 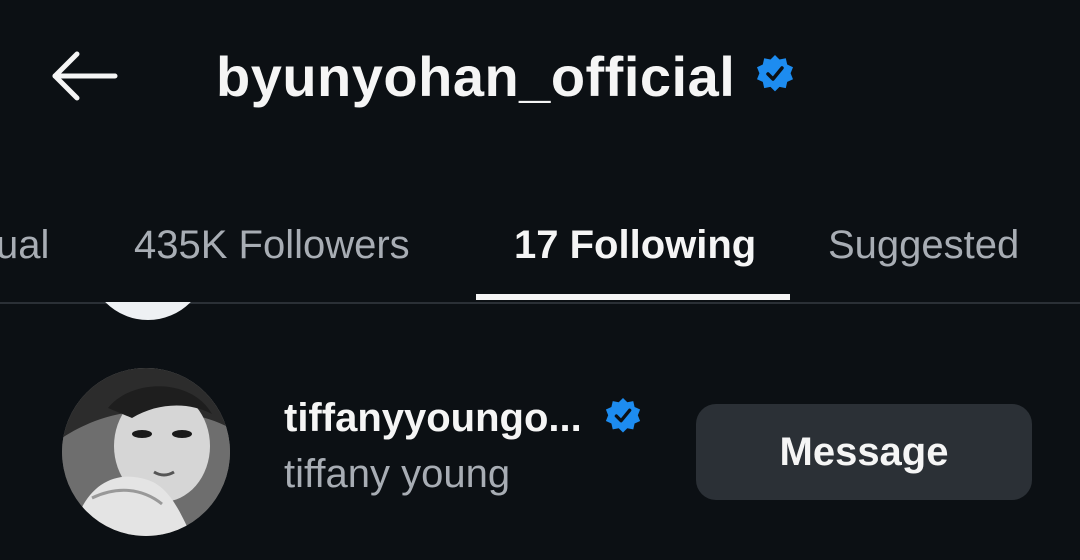 I want to click on tab-following: 17 Following, so click(x=635, y=245).